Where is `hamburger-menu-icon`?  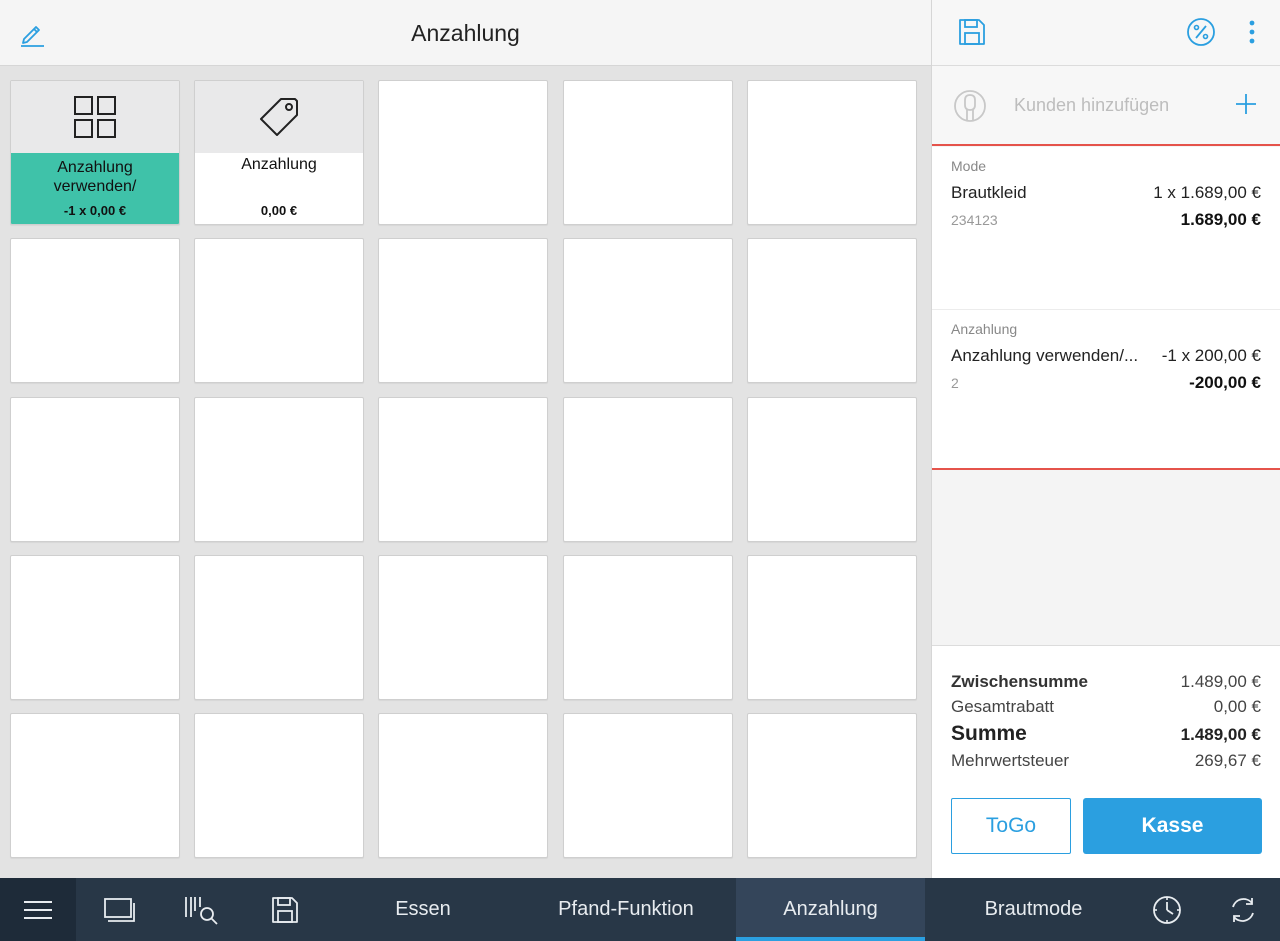
hamburger-menu-icon is located at coordinates (38, 909).